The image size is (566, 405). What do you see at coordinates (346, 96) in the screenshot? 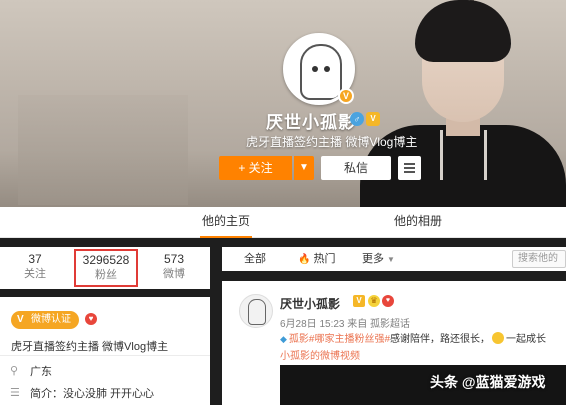
I see `verified-badge-icon: V` at bounding box center [346, 96].